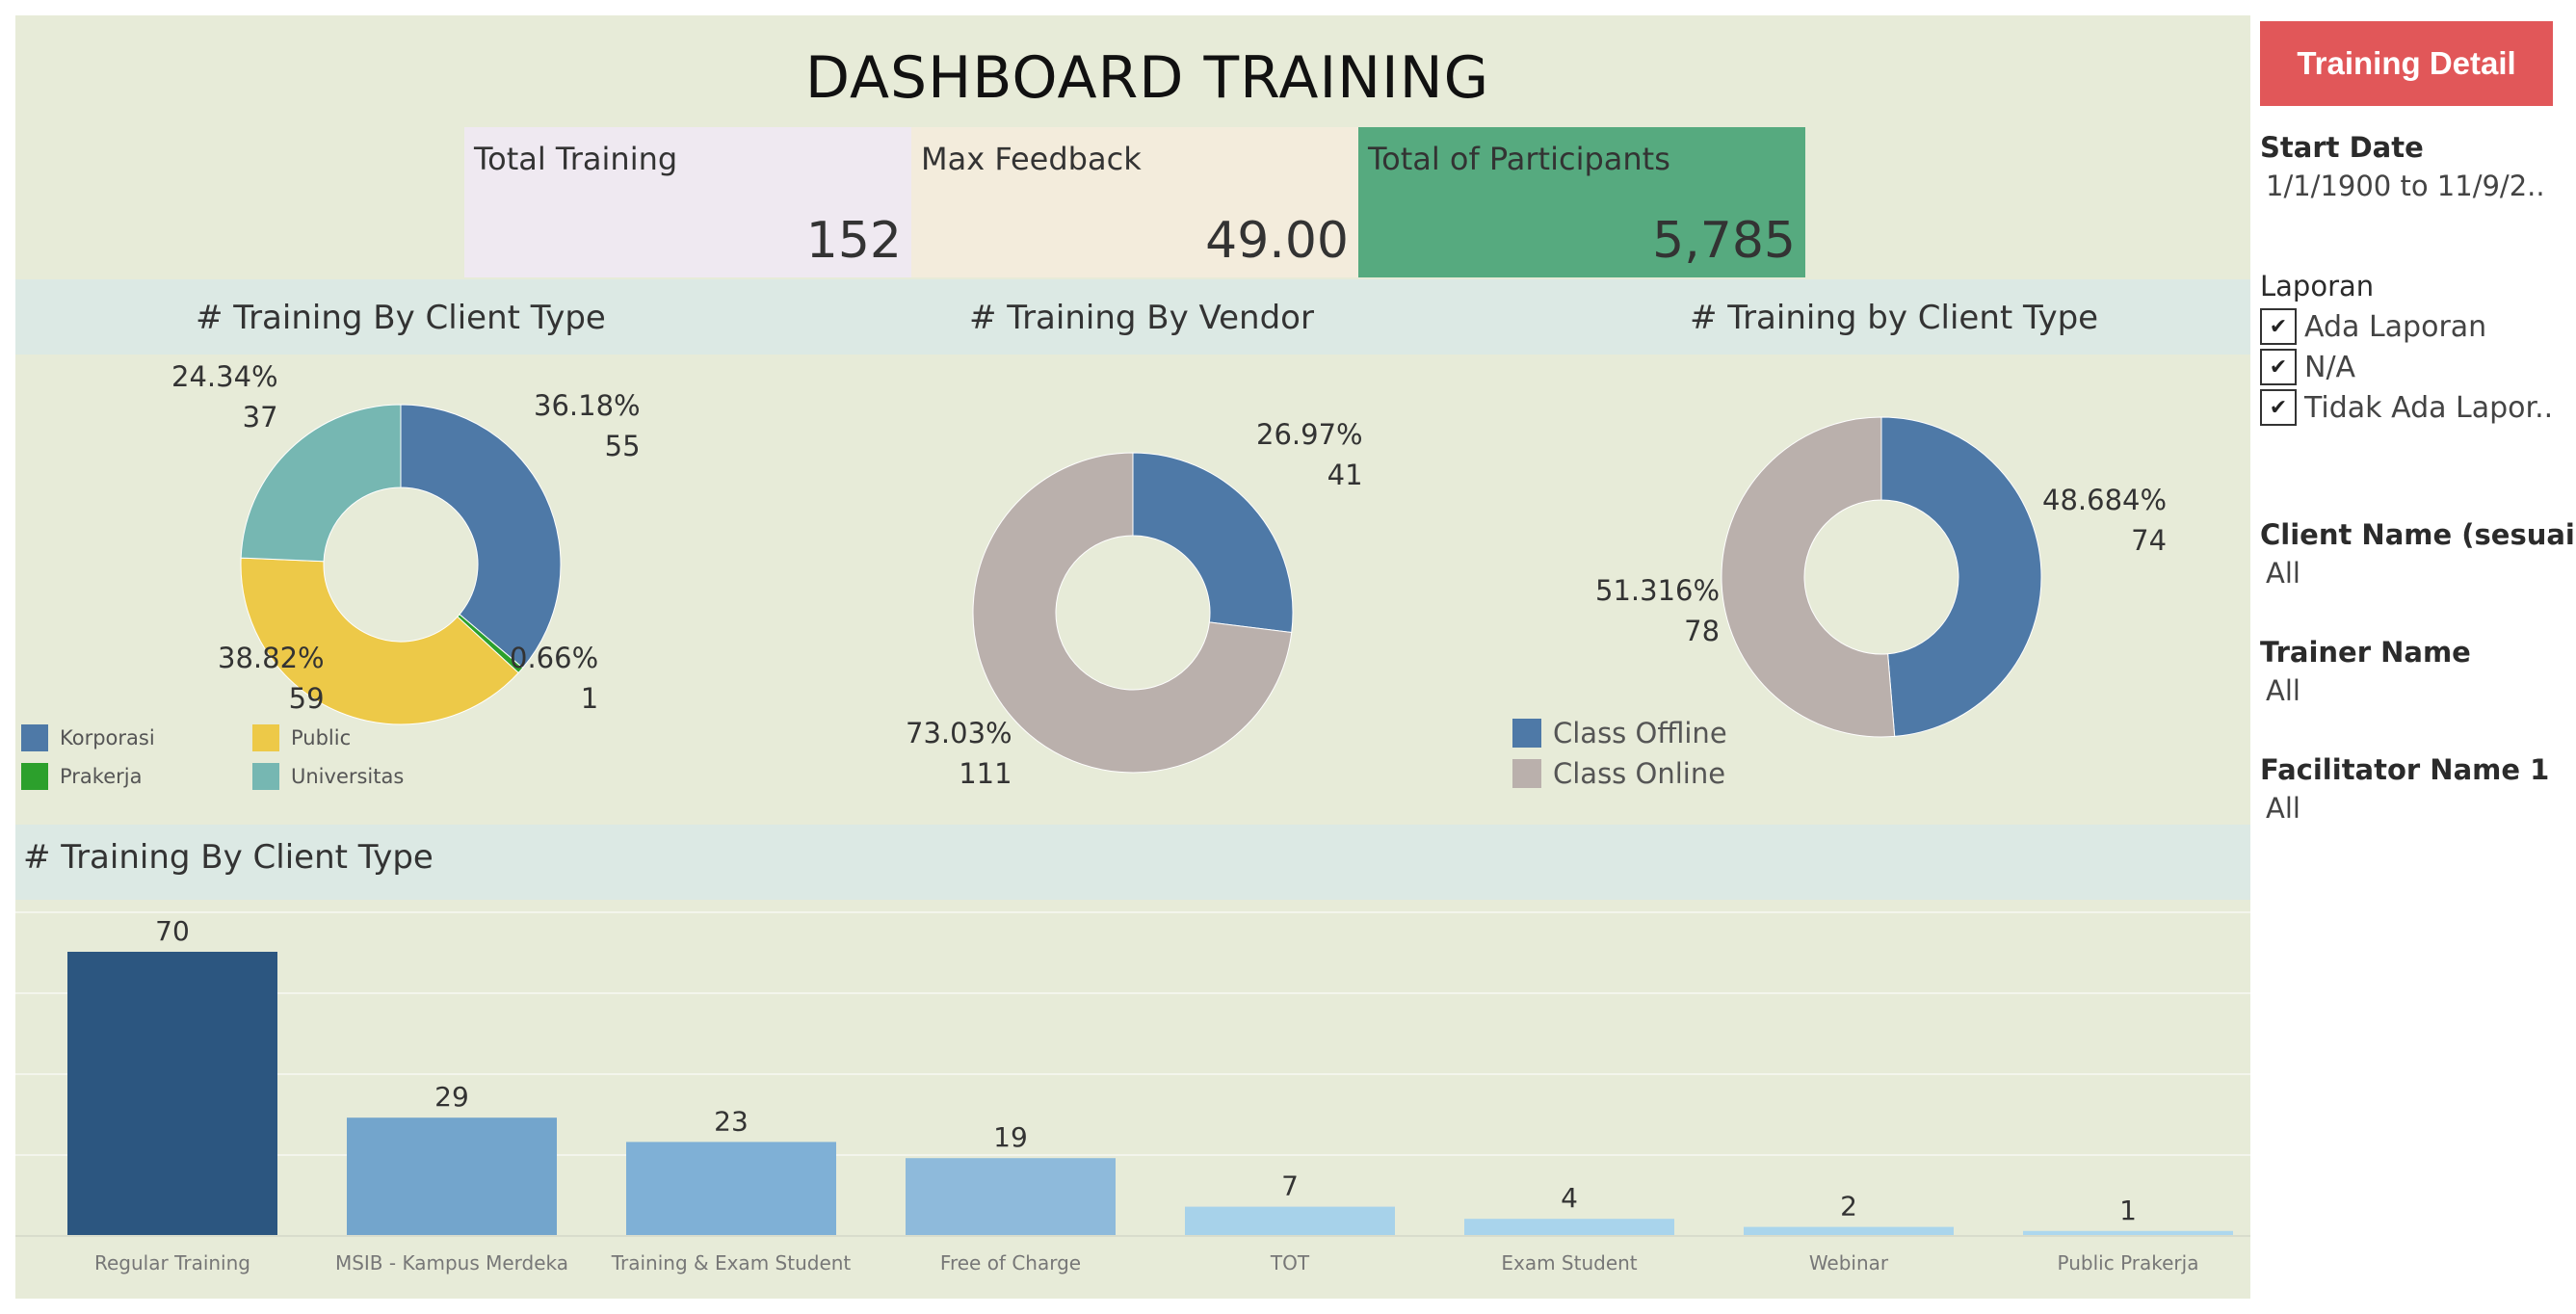  Describe the element at coordinates (172, 1263) in the screenshot. I see `x-tick-label: Regular Training` at that location.